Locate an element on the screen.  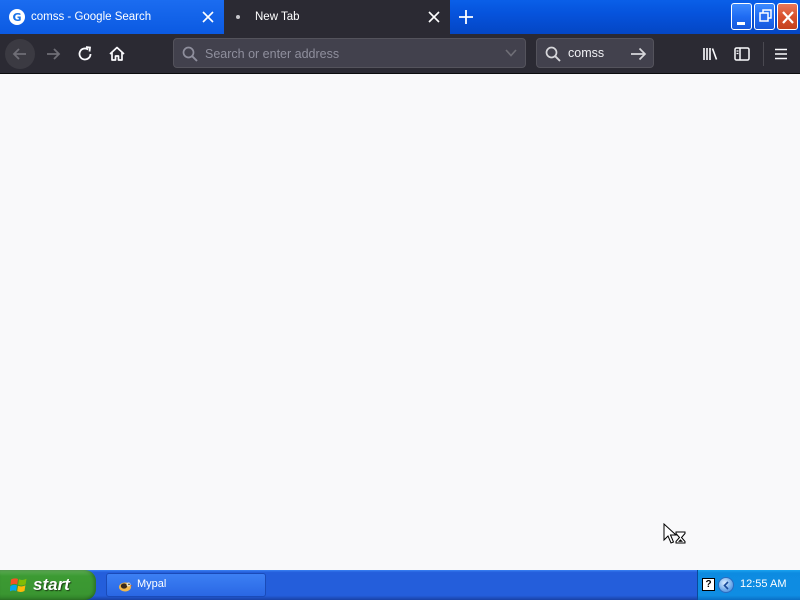
chevron-down-icon is located at coordinates (511, 53).